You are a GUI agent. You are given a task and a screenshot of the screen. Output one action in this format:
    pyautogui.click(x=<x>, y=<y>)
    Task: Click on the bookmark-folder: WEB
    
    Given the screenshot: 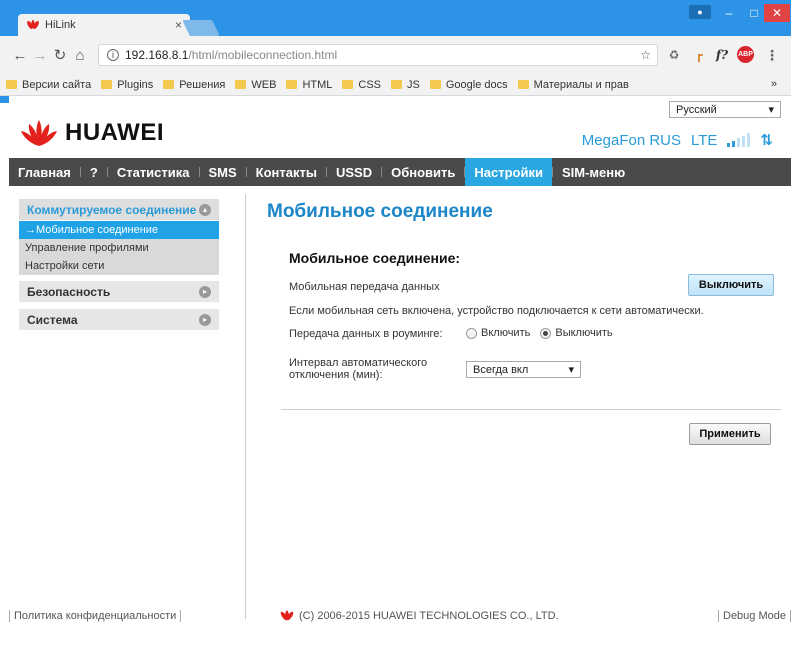 What is the action you would take?
    pyautogui.click(x=255, y=85)
    